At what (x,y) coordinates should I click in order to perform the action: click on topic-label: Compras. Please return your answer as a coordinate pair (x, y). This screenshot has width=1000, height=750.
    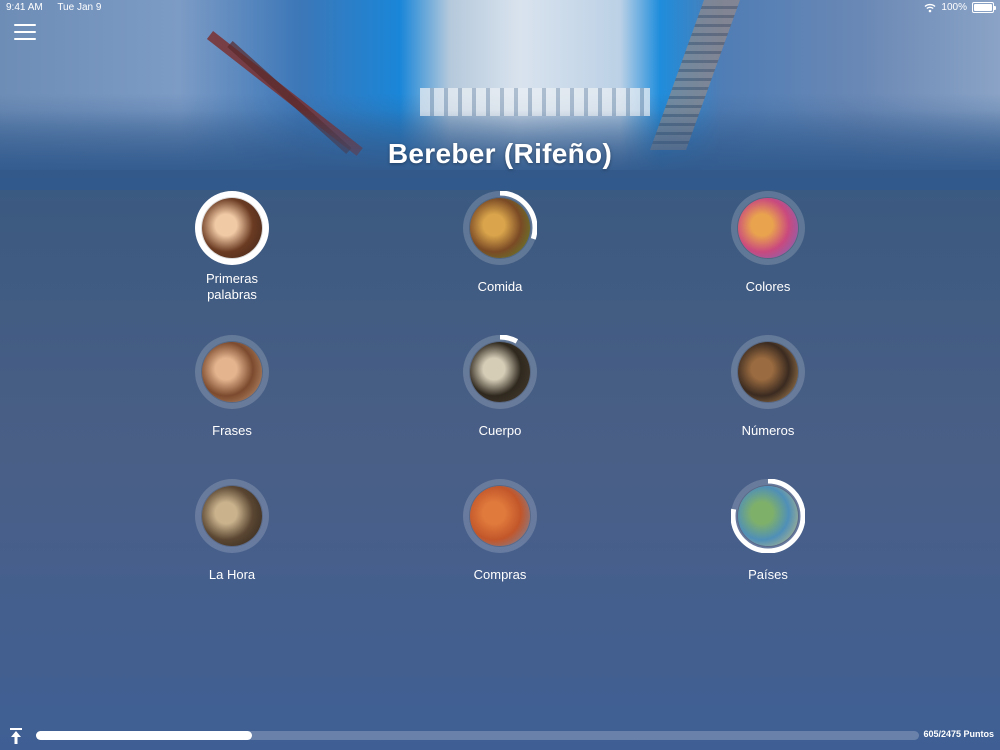
    Looking at the image, I should click on (500, 574).